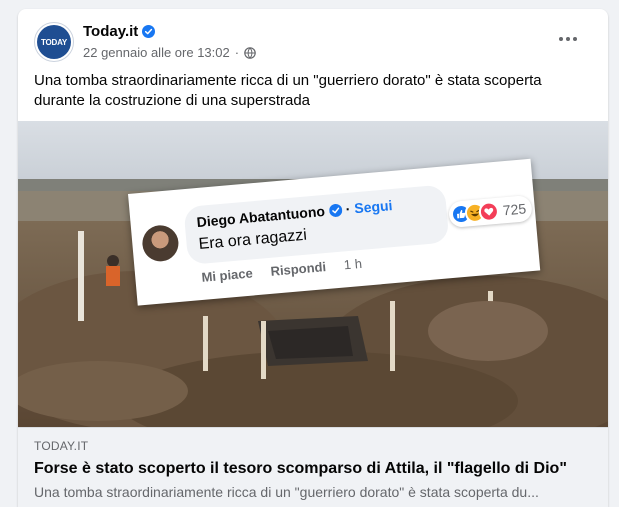 The image size is (619, 507). What do you see at coordinates (252, 240) in the screenshot?
I see `comment-text: Era ora ragazzi` at bounding box center [252, 240].